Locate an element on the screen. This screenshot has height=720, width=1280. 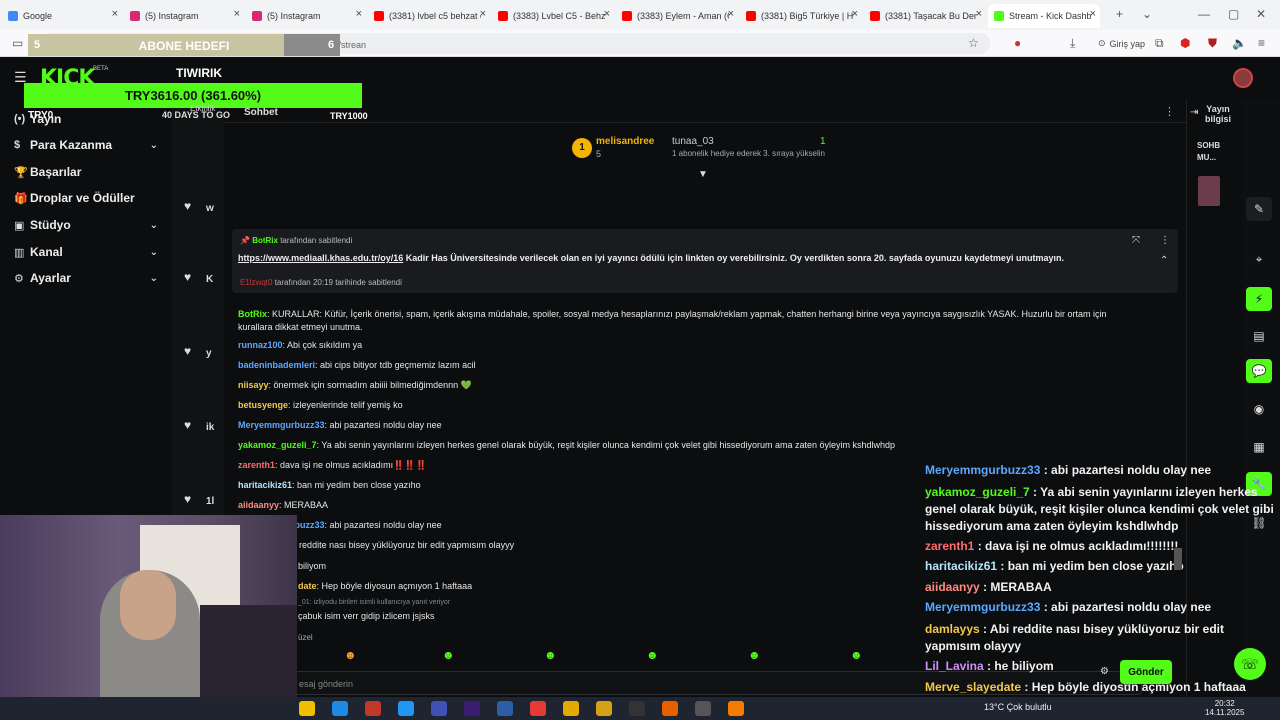
weather-widget: 13°C Çok bulutlu is located at coordinates (1018, 707).